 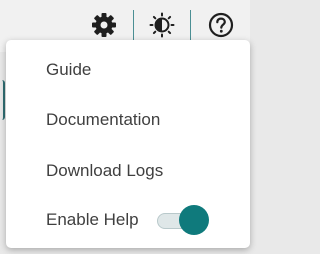 I want to click on menu-item-guide: Guide, so click(x=68, y=70).